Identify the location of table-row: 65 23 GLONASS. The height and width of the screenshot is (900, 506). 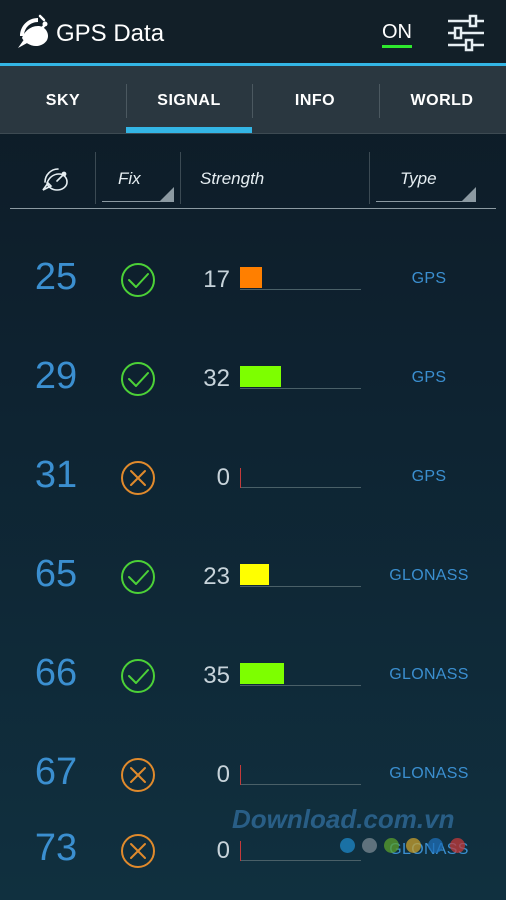
(253, 576).